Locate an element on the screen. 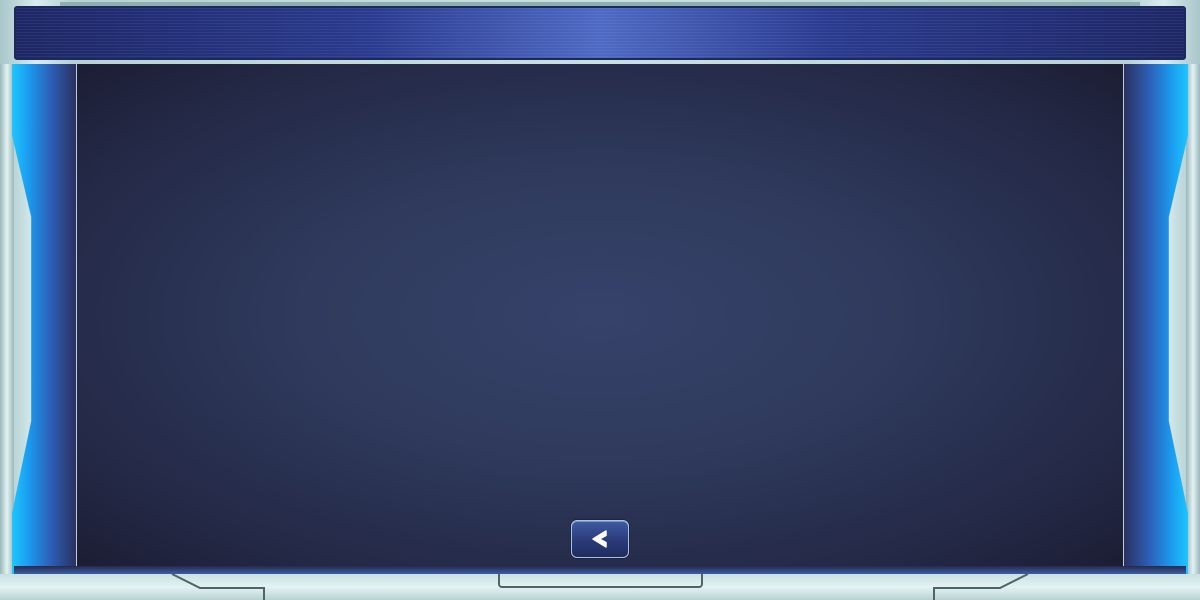 This screenshot has height=600, width=1200. header-bar is located at coordinates (600, 33).